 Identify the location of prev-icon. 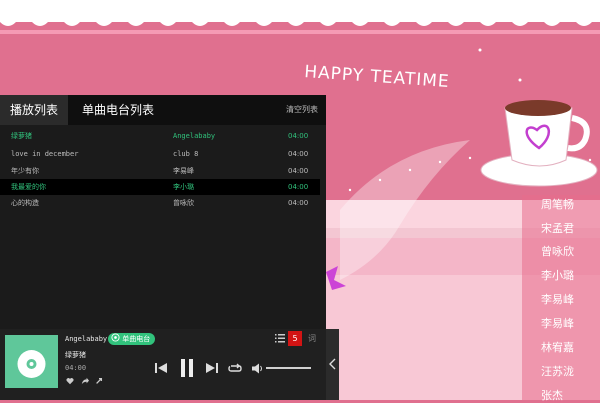
(161, 368).